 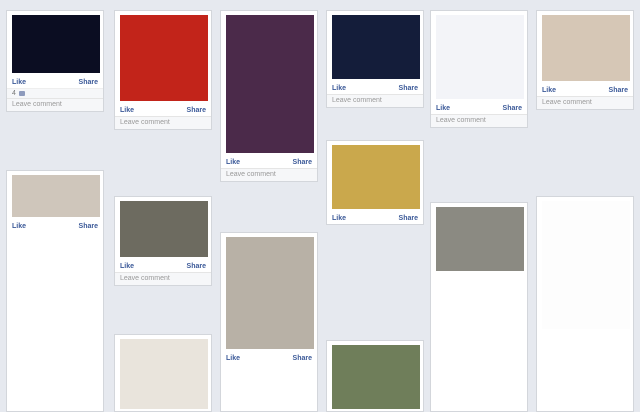 I want to click on comic-photo, so click(x=270, y=84).